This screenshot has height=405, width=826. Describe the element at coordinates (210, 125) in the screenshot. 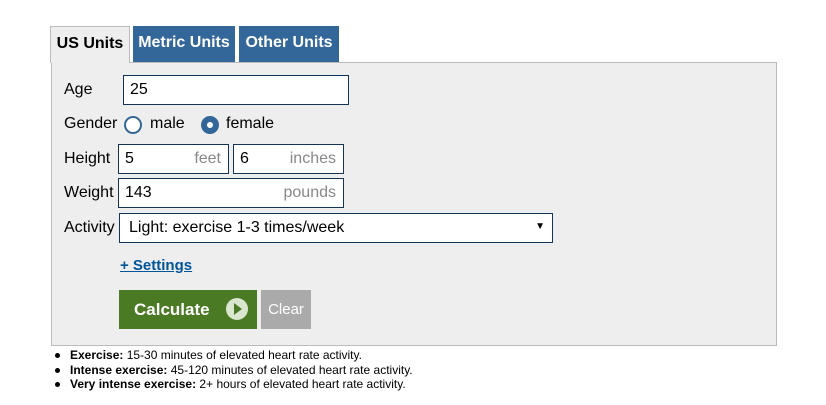

I see `gender-female-radio` at that location.